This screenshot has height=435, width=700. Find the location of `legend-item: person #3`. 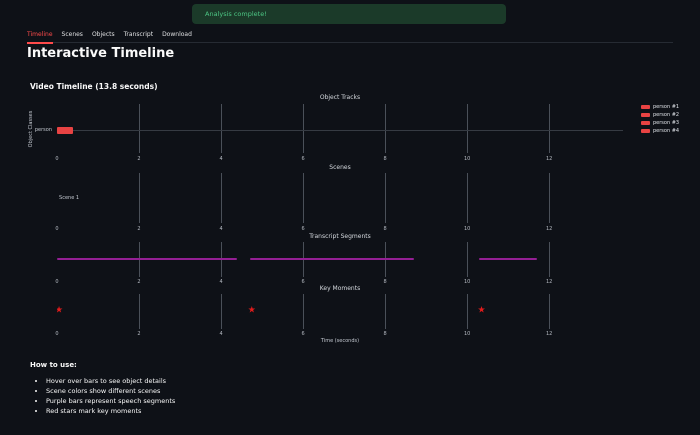

legend-item: person #3 is located at coordinates (660, 123).